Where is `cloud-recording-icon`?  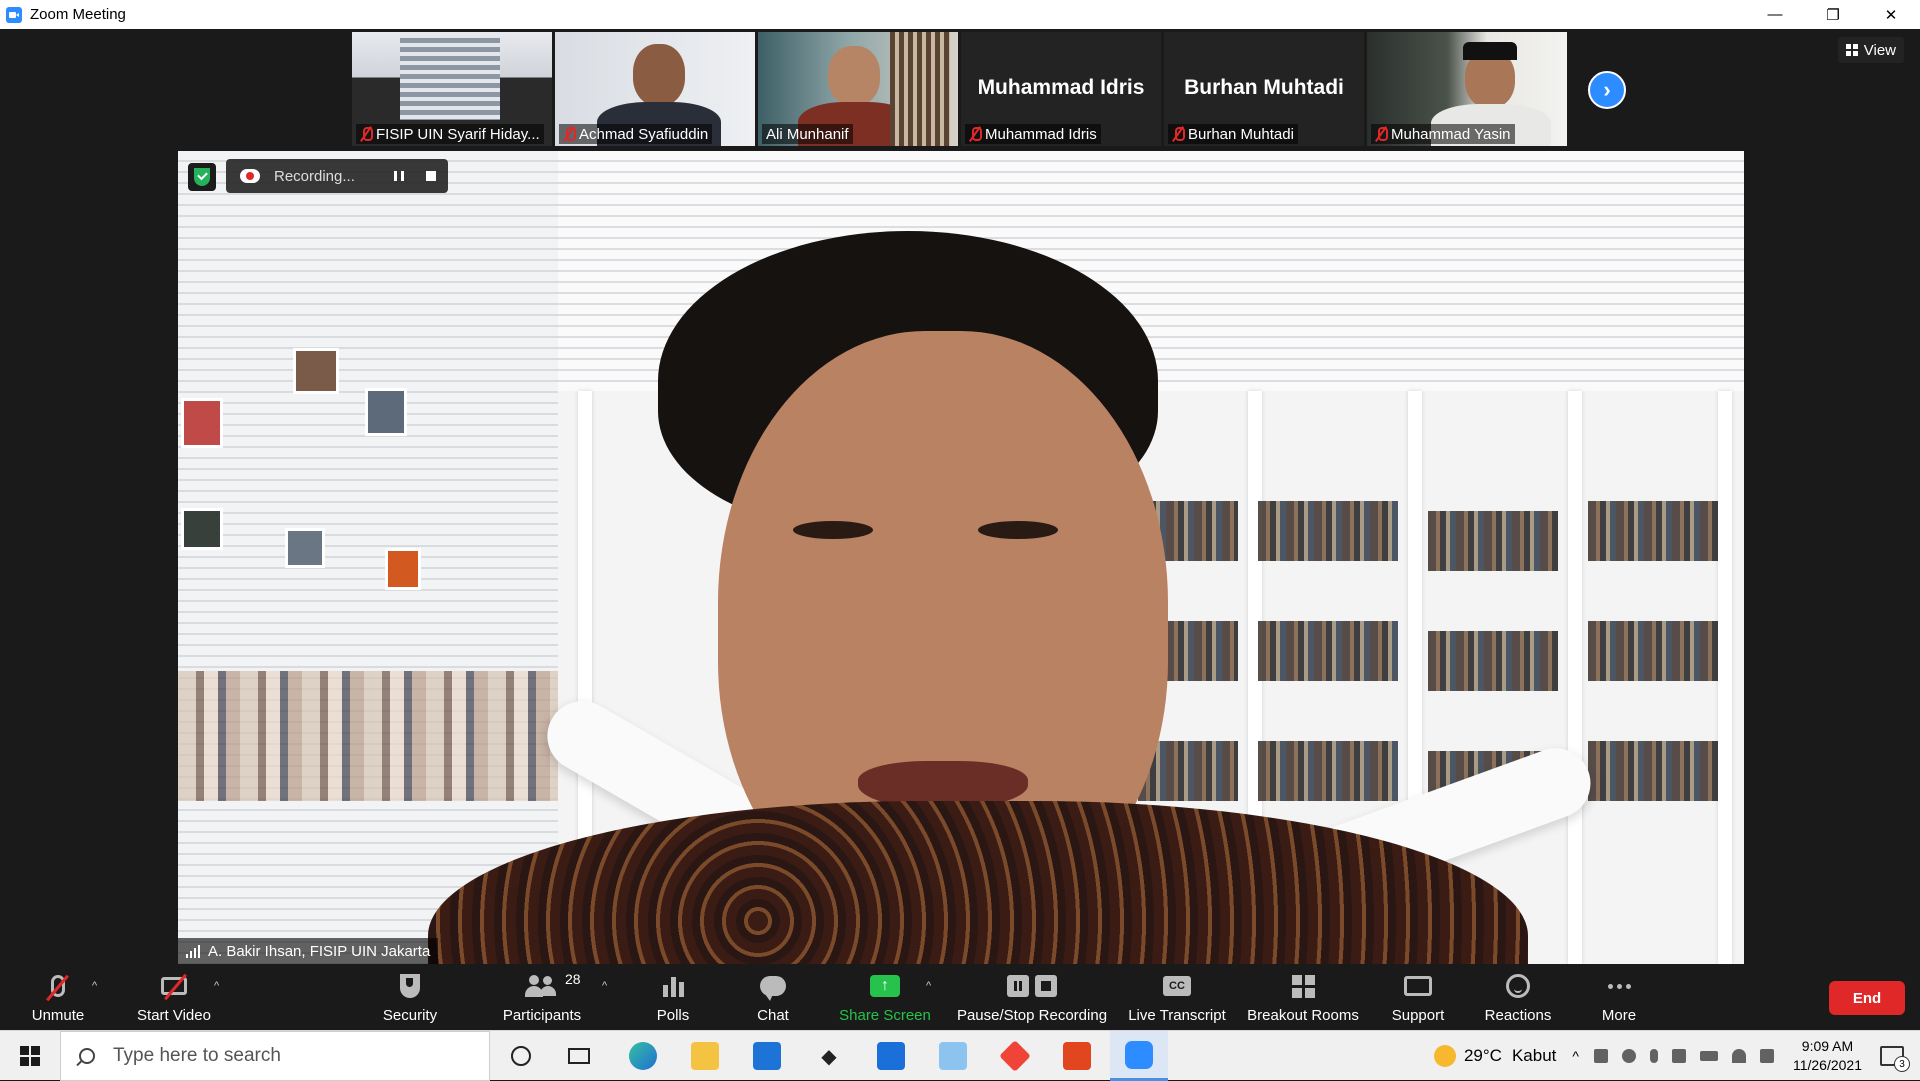
cloud-recording-icon is located at coordinates (250, 176).